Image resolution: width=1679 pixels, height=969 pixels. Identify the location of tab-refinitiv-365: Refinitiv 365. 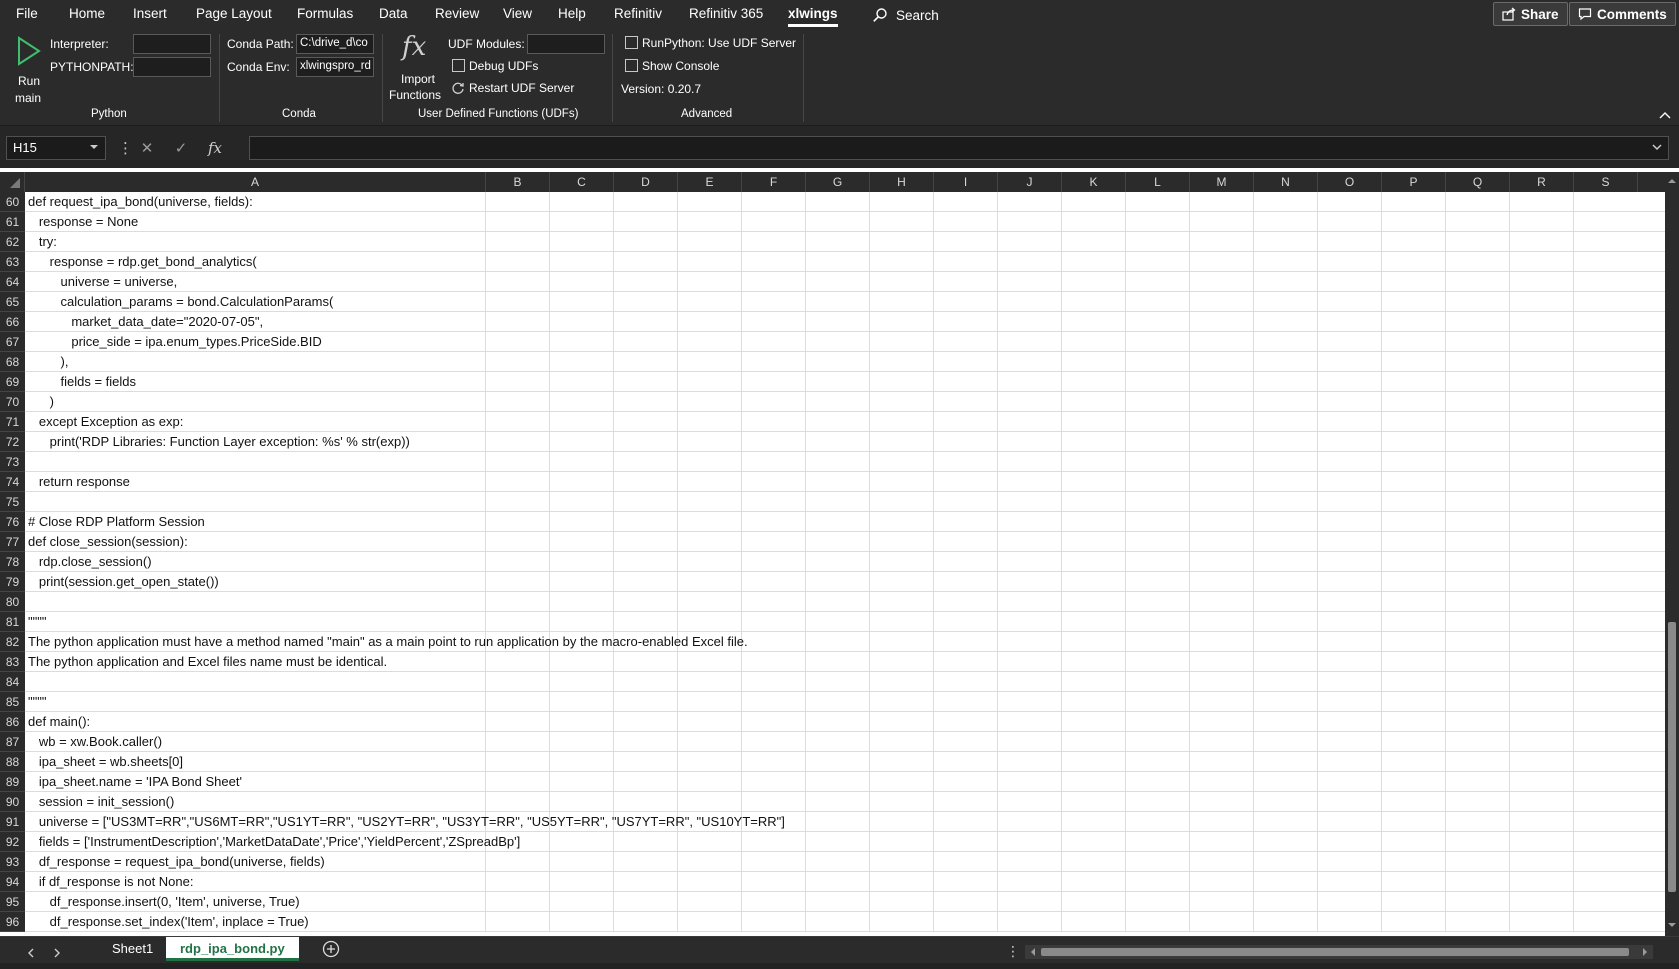
(726, 13).